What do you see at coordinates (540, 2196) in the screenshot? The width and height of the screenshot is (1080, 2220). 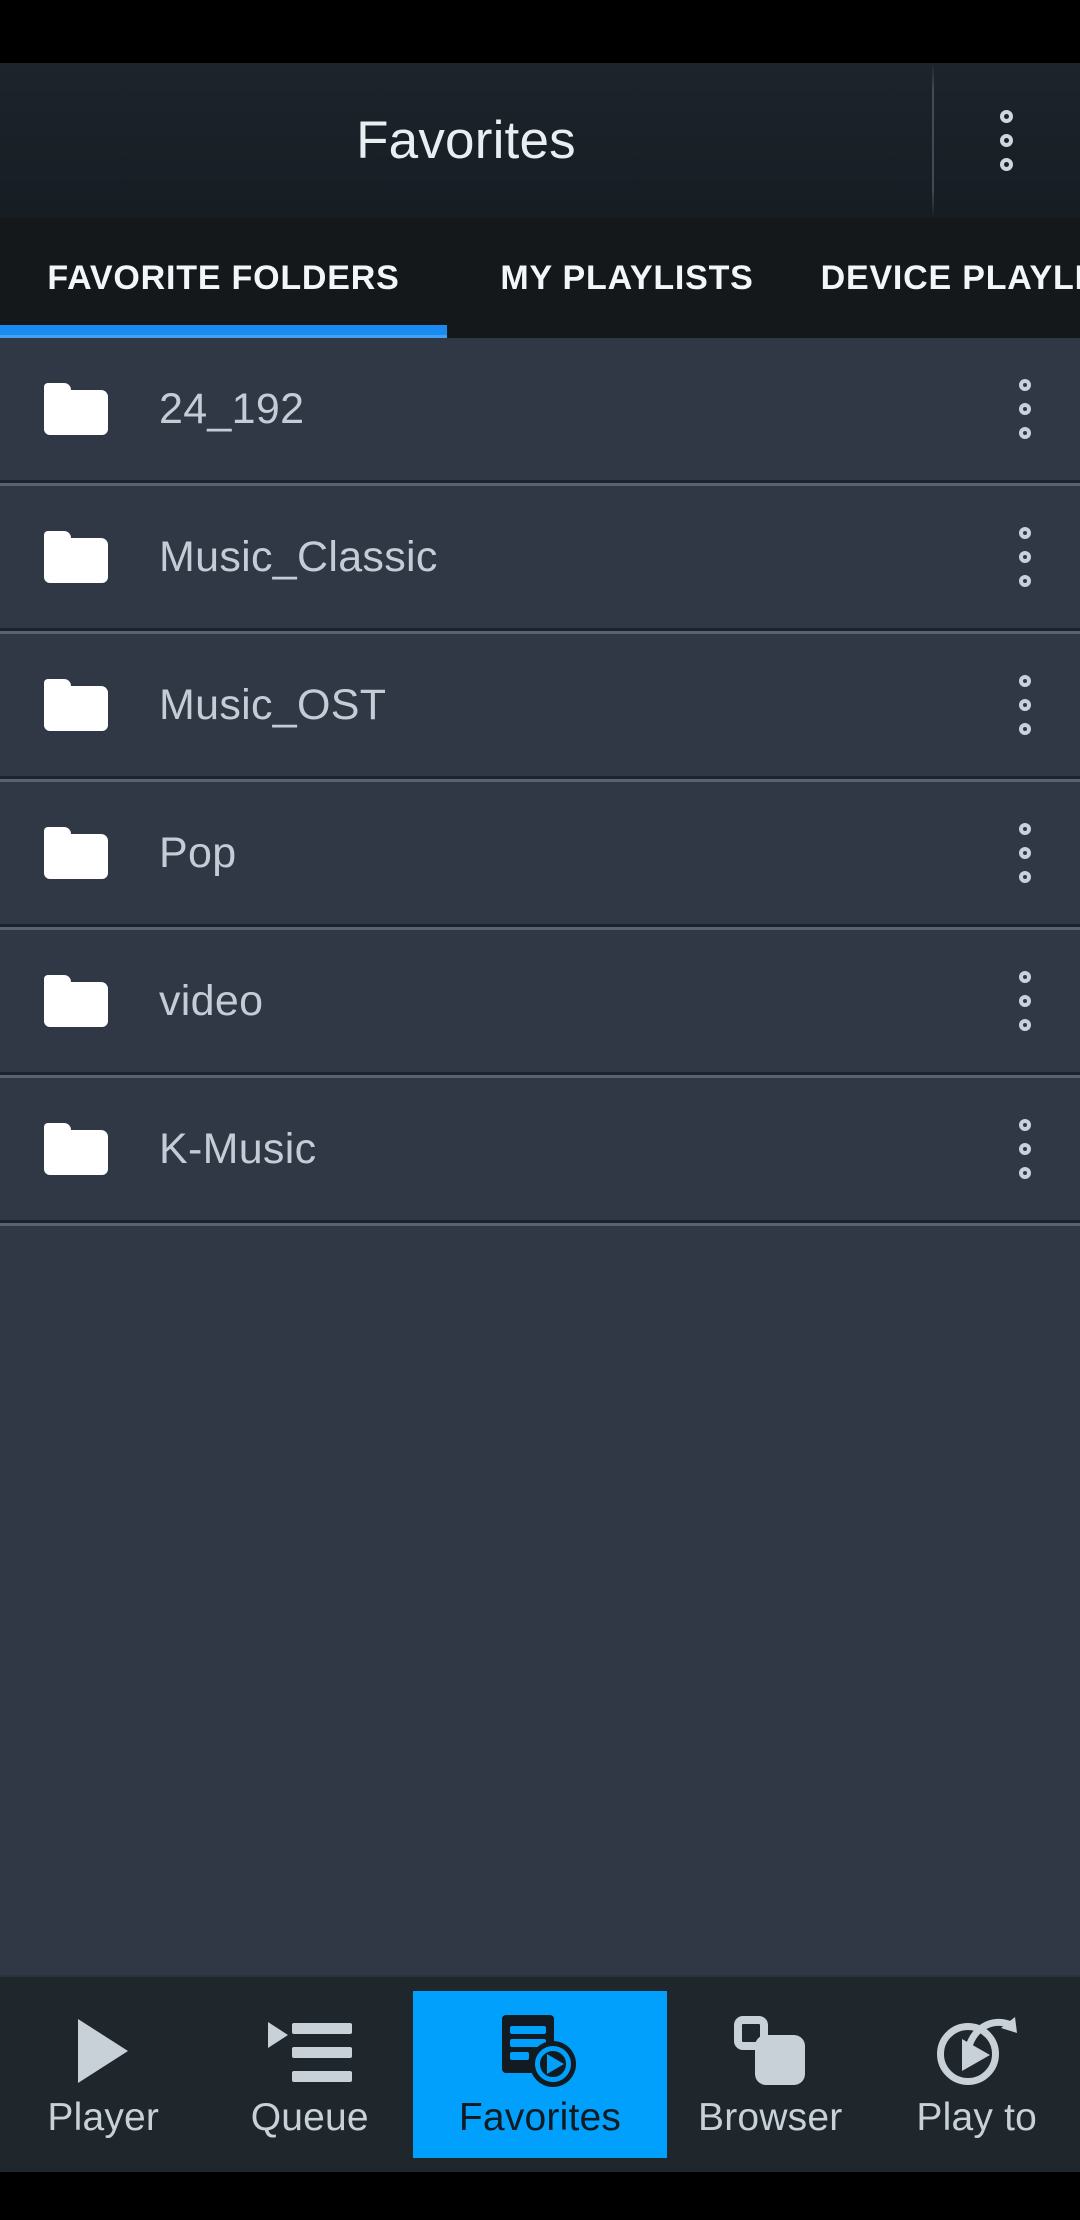 I see `system-gesture-bar` at bounding box center [540, 2196].